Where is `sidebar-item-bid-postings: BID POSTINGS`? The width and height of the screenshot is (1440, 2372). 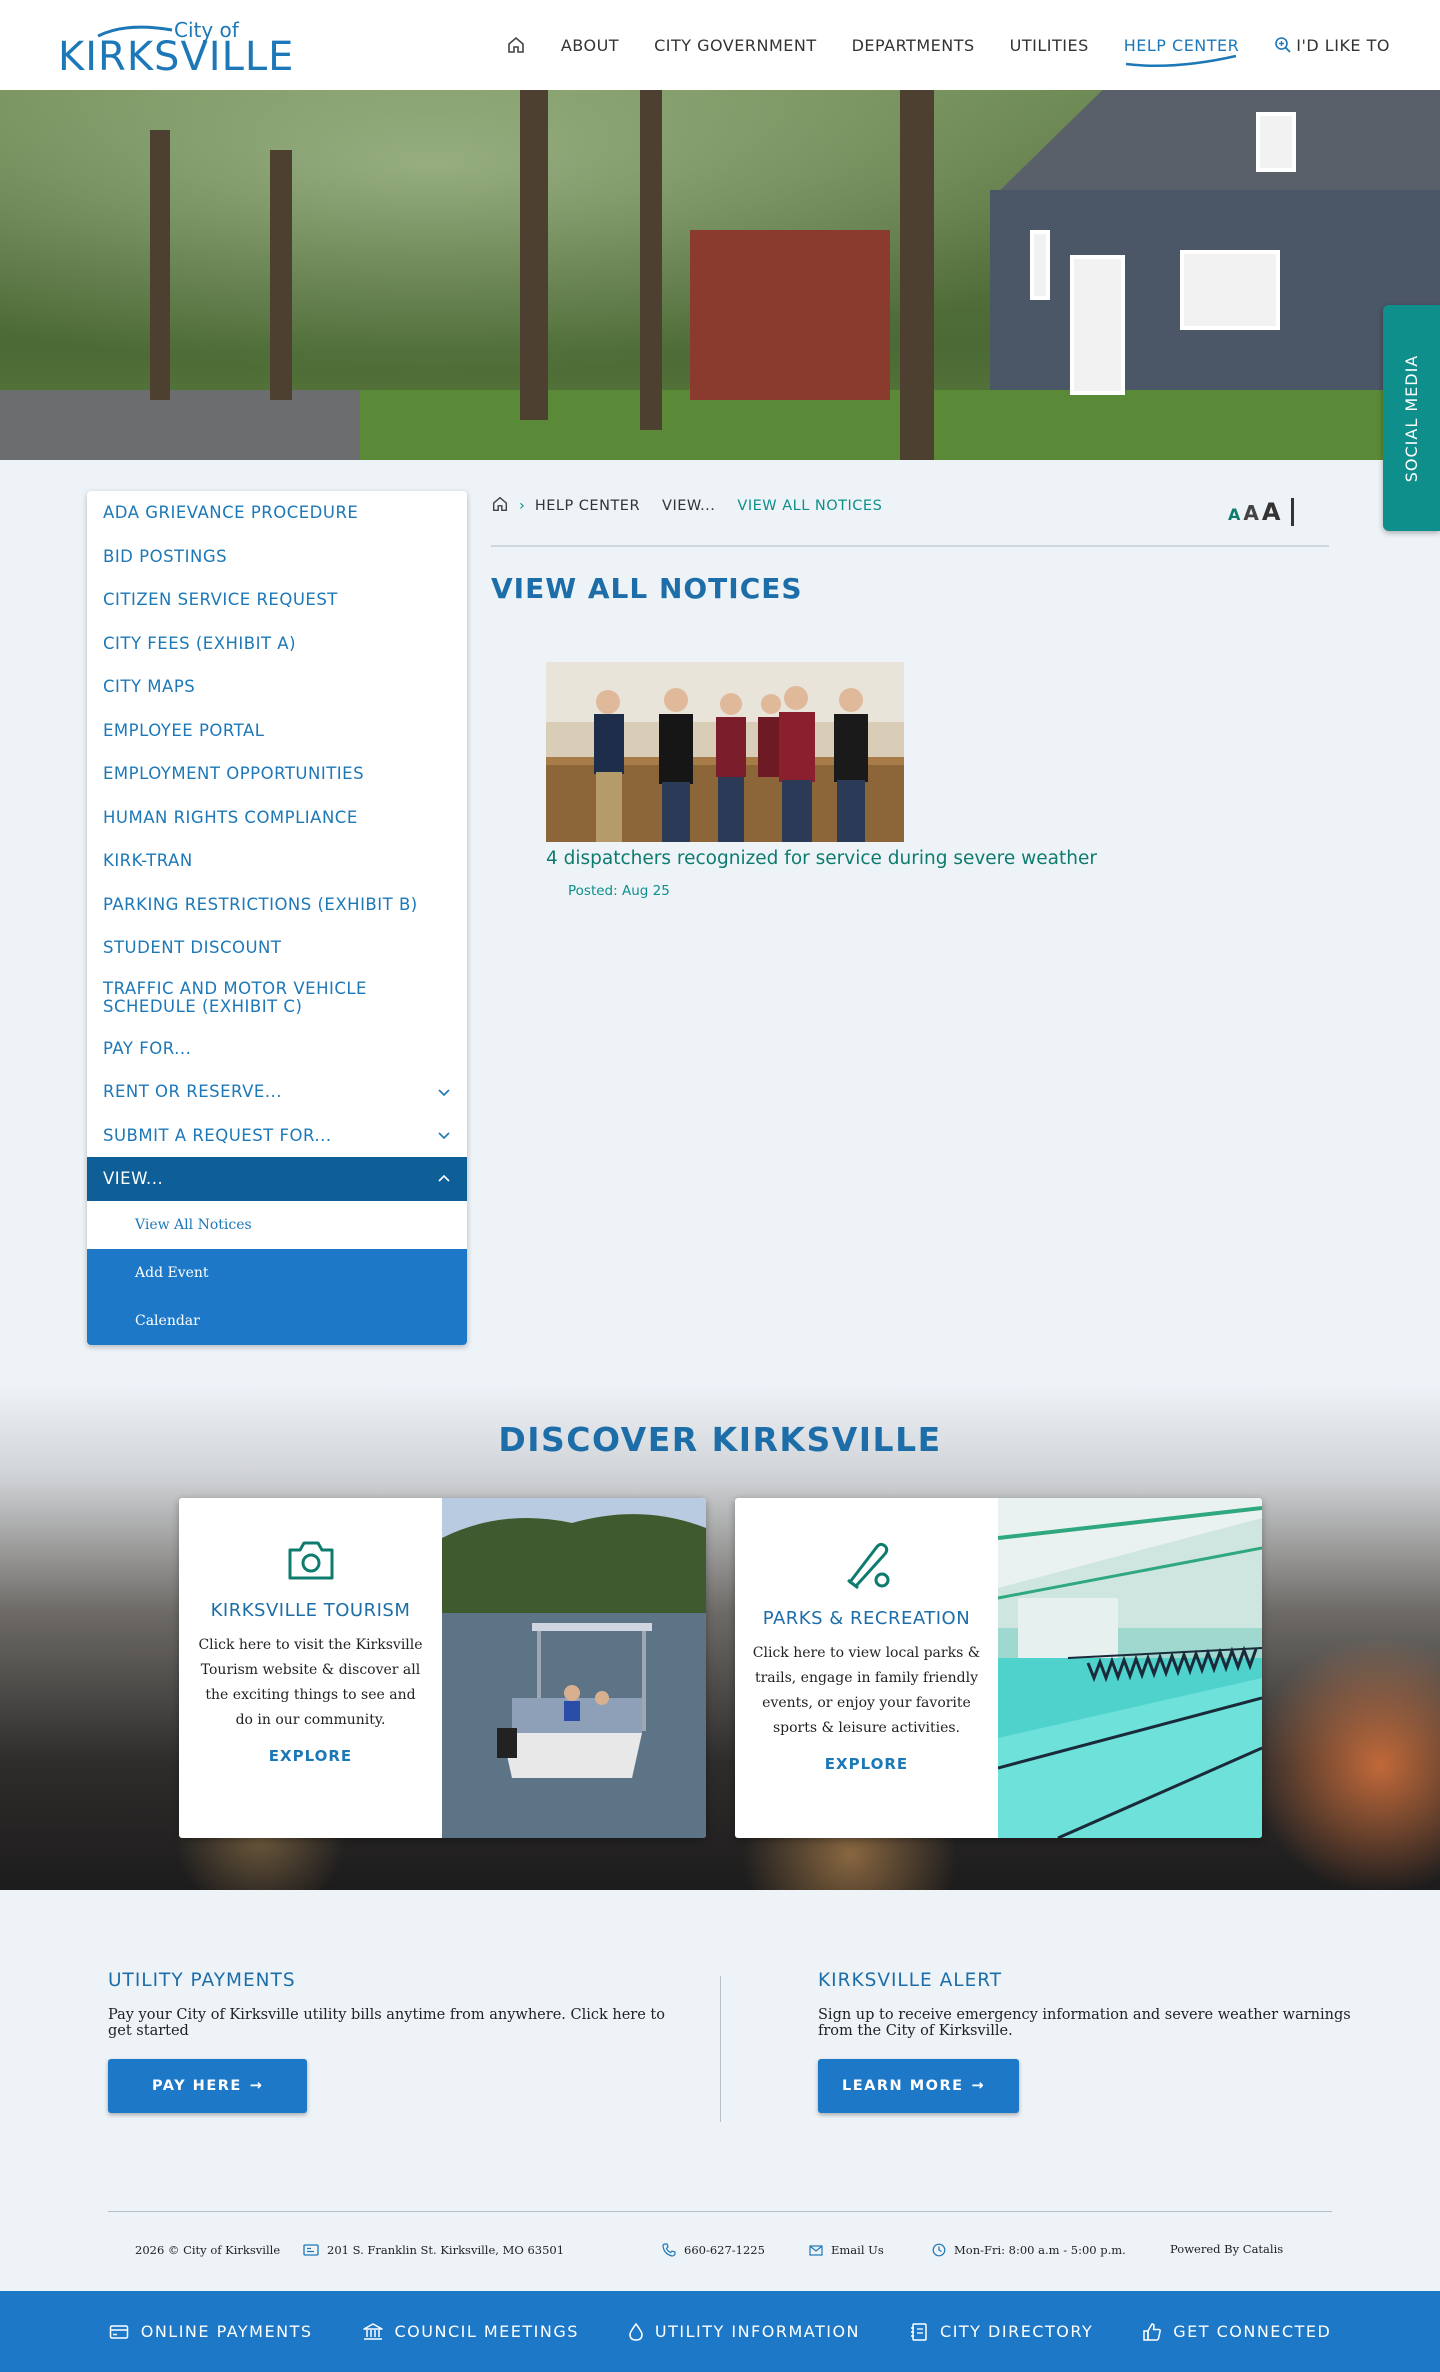
sidebar-item-bid-postings: BID POSTINGS is located at coordinates (277, 557).